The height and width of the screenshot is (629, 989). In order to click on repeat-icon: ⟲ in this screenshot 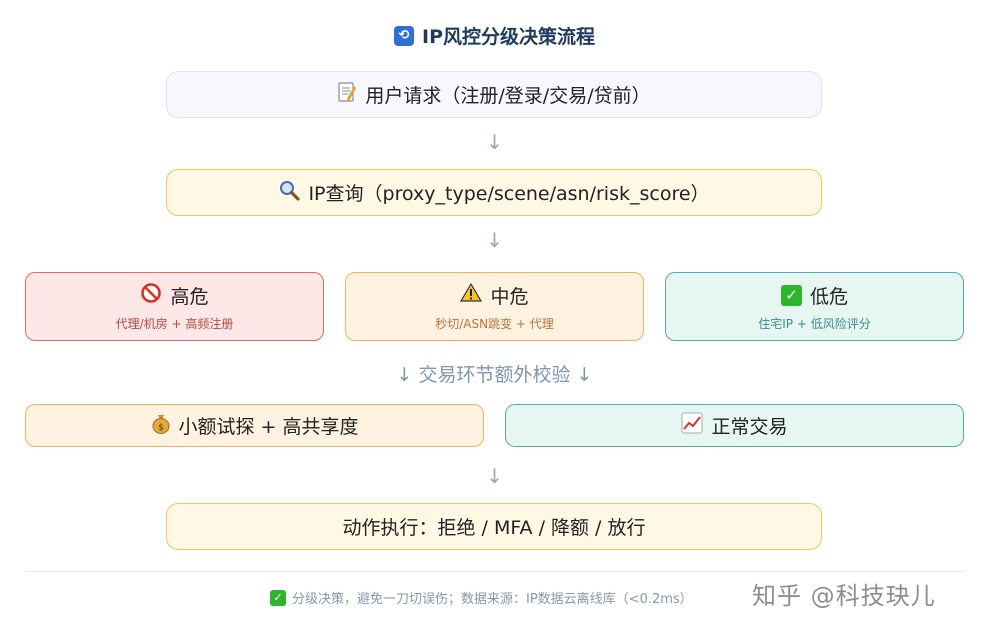, I will do `click(404, 35)`.